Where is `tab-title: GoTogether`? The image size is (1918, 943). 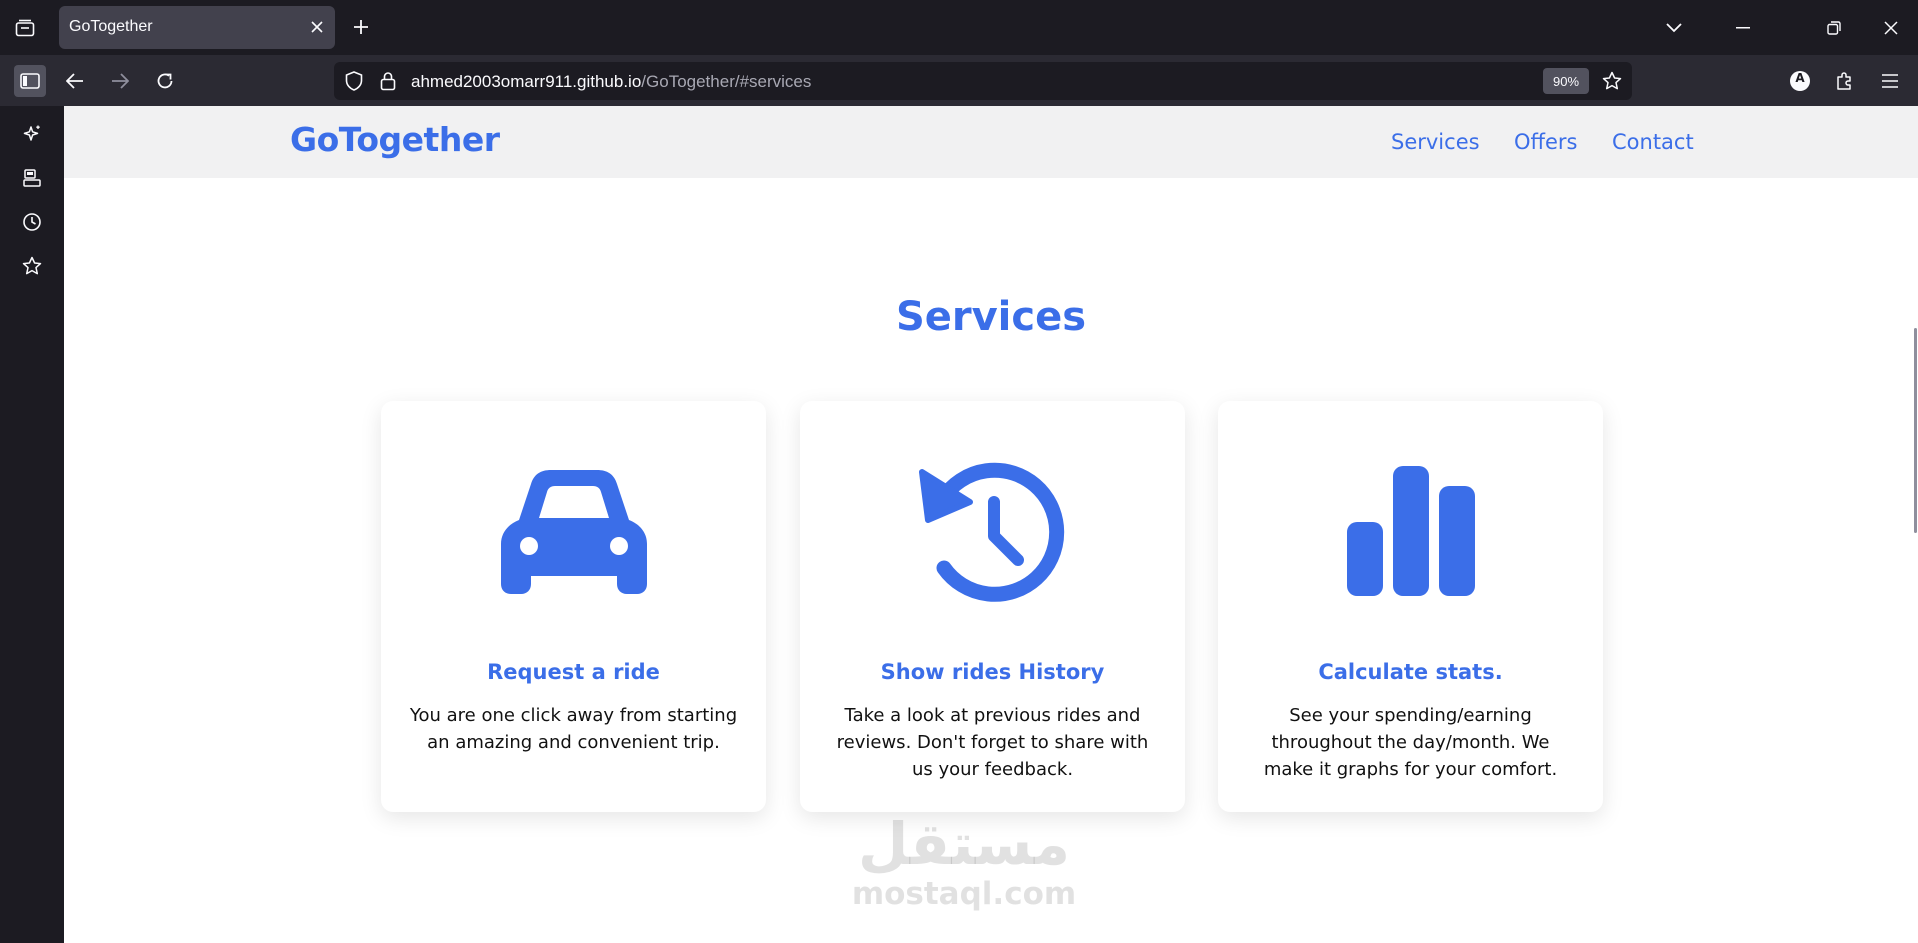
tab-title: GoTogether is located at coordinates (111, 26).